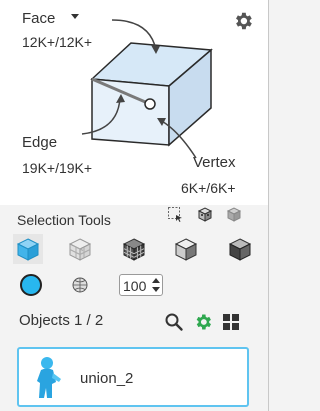 The height and width of the screenshot is (411, 320). Describe the element at coordinates (203, 322) in the screenshot. I see `settings-green-icon` at that location.